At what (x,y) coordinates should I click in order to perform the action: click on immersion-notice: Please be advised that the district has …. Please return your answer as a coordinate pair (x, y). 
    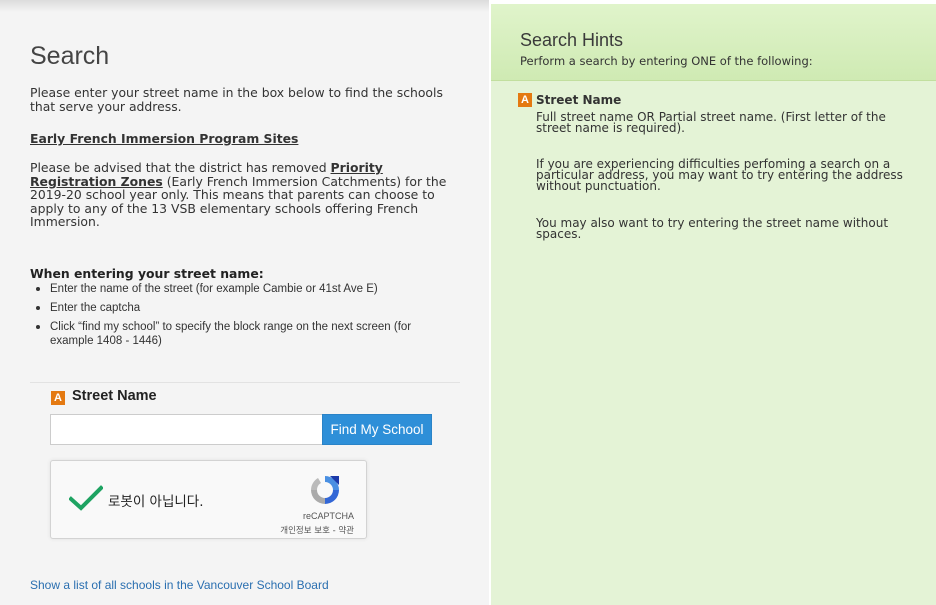
    Looking at the image, I should click on (245, 195).